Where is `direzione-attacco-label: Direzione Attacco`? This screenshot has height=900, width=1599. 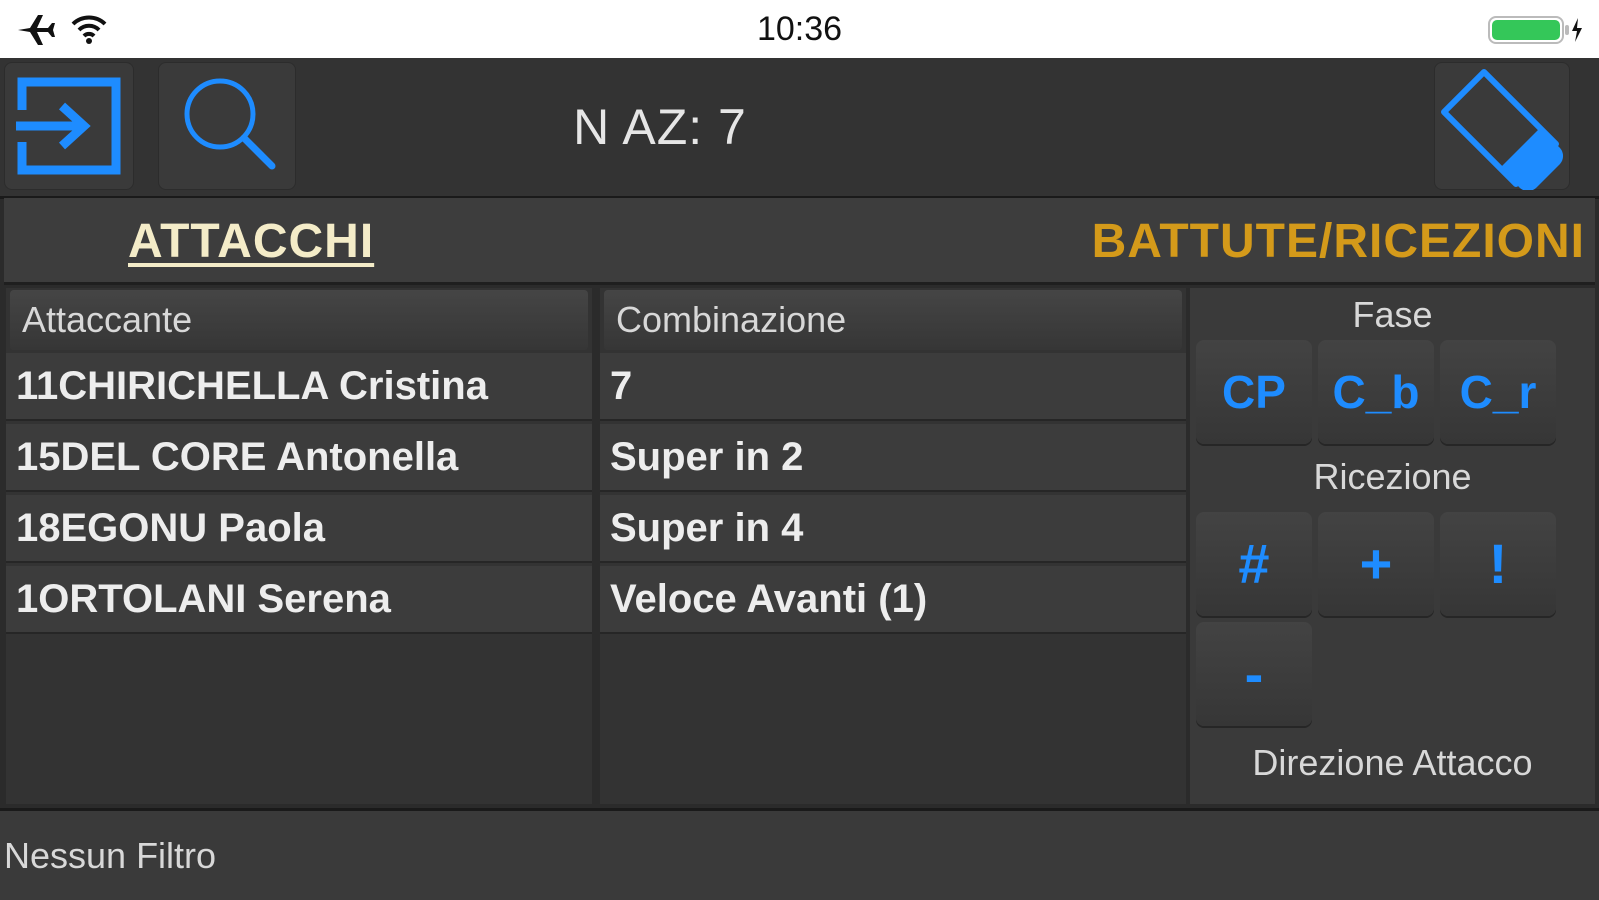 direzione-attacco-label: Direzione Attacco is located at coordinates (1392, 762).